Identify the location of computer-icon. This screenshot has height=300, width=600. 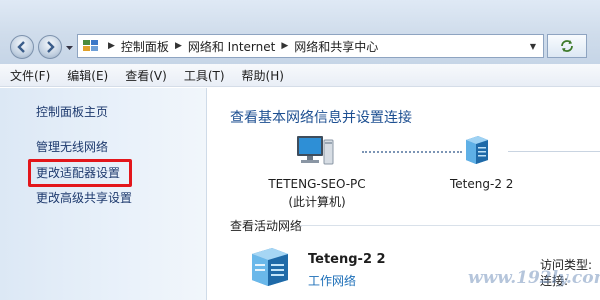
(315, 151).